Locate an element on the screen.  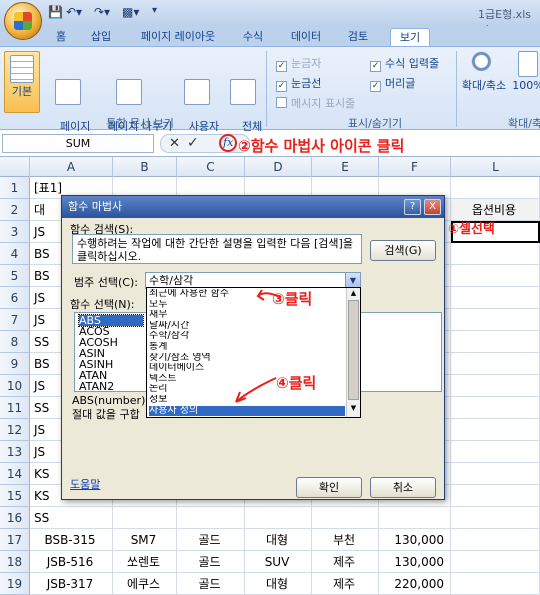
row-header: 11 is located at coordinates (15, 408).